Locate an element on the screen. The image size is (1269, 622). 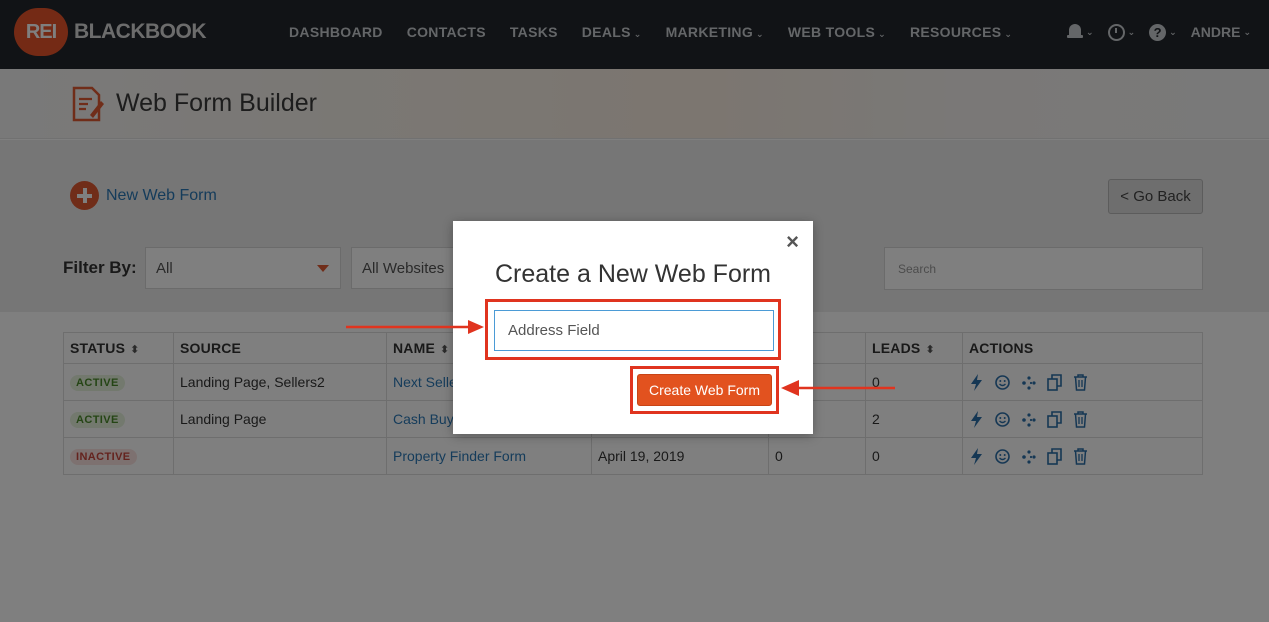
modal-title: Create a New Web Form is located at coordinates (632, 274).